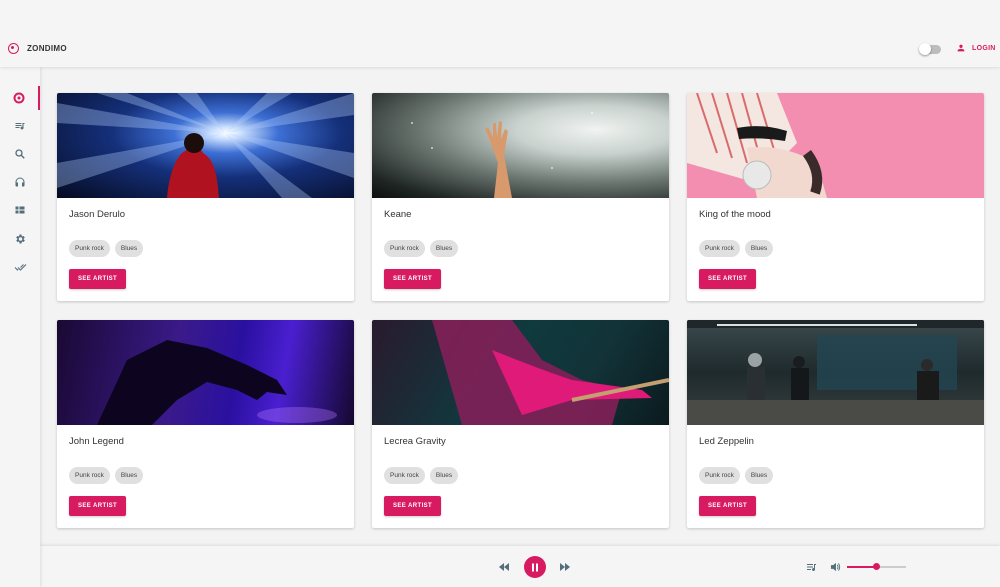 The height and width of the screenshot is (587, 1000). I want to click on dashboard-icon, so click(20, 210).